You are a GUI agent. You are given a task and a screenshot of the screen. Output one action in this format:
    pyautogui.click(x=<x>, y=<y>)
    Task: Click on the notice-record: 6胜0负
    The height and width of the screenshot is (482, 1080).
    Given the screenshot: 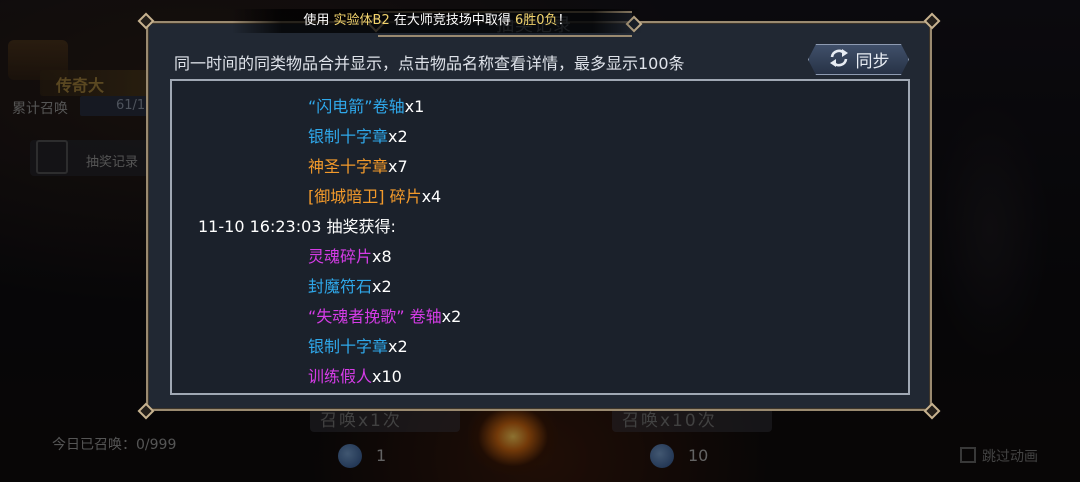 What is the action you would take?
    pyautogui.click(x=536, y=20)
    